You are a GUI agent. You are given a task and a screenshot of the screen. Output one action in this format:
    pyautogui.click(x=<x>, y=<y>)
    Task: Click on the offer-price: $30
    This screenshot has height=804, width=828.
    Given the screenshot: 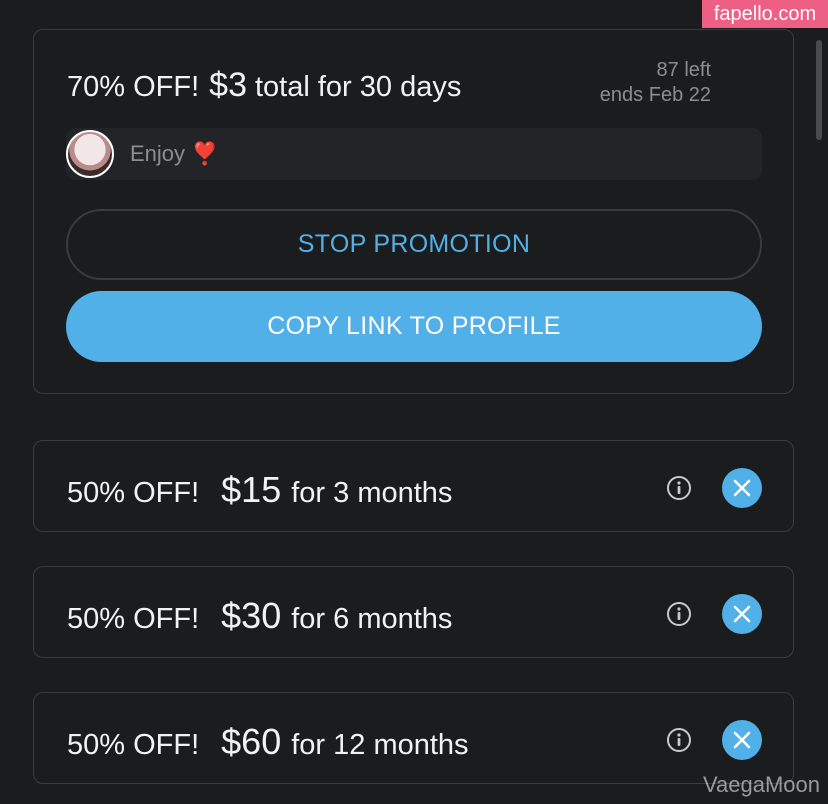 What is the action you would take?
    pyautogui.click(x=251, y=615)
    